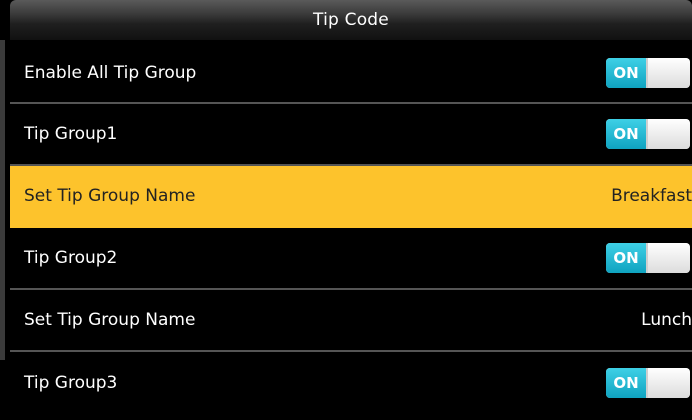 The image size is (692, 420). What do you see at coordinates (351, 74) in the screenshot?
I see `row-enable-all-tip-group: Enable All Tip Group ON` at bounding box center [351, 74].